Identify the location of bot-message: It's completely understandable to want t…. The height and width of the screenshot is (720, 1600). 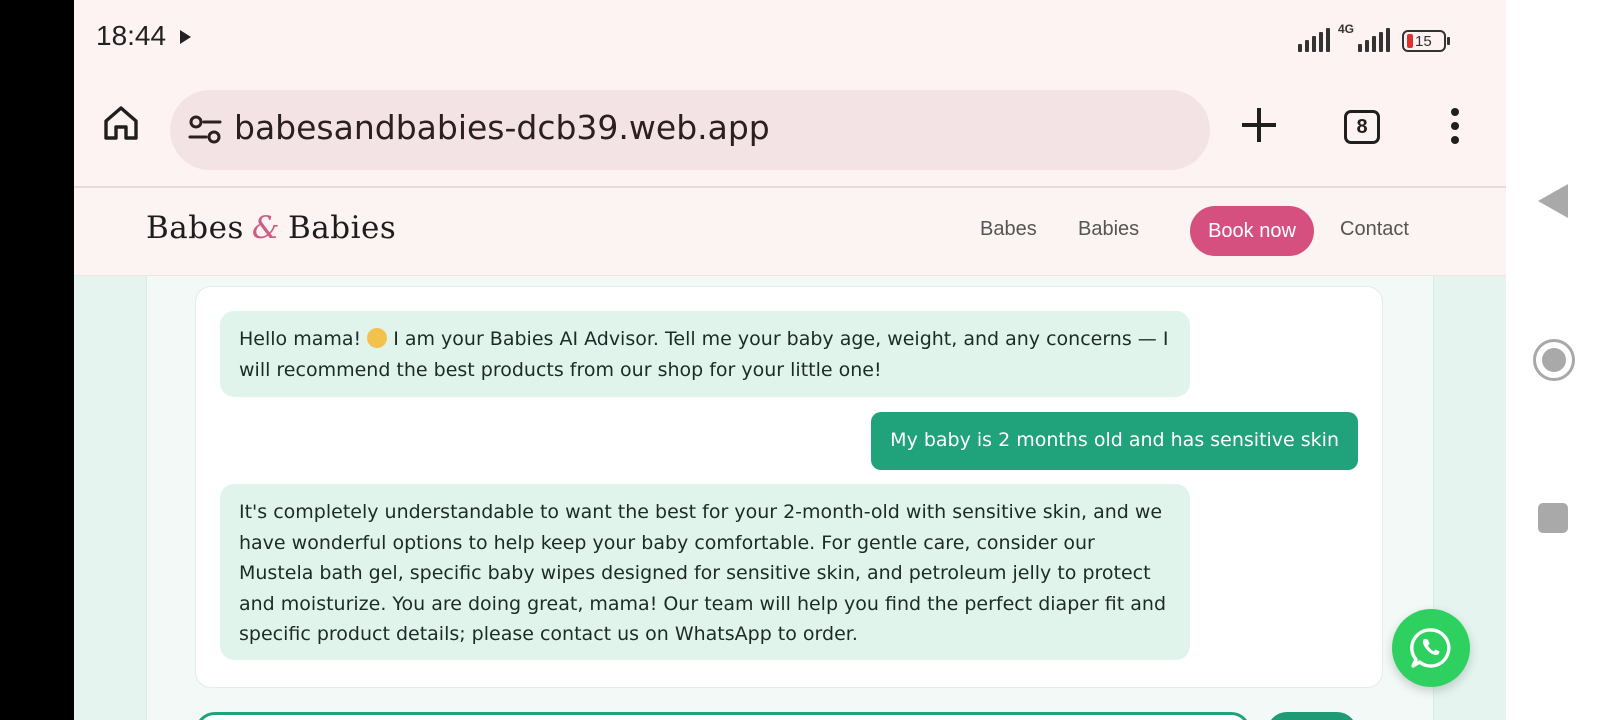
(705, 572).